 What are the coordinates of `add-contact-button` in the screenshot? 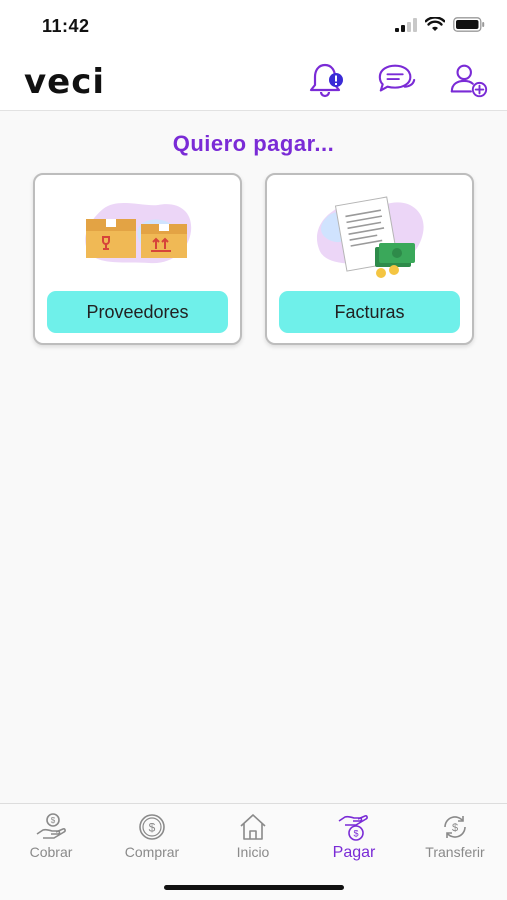 It's located at (469, 80).